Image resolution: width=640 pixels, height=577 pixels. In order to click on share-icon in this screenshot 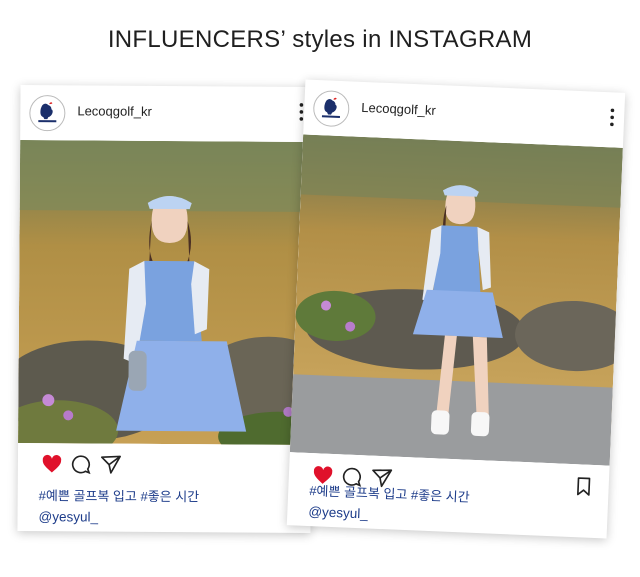, I will do `click(111, 465)`.